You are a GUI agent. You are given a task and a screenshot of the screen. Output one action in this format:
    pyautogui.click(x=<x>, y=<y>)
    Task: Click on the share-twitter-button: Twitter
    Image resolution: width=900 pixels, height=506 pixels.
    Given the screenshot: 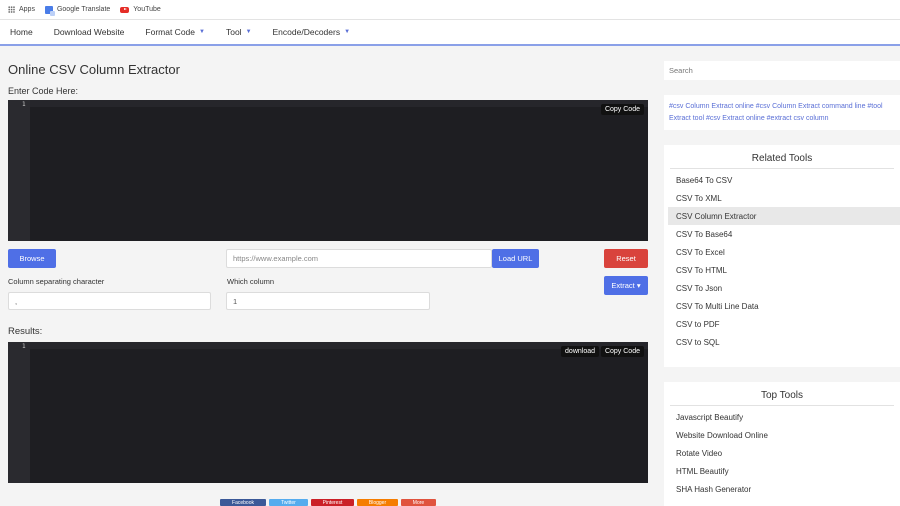 What is the action you would take?
    pyautogui.click(x=288, y=502)
    